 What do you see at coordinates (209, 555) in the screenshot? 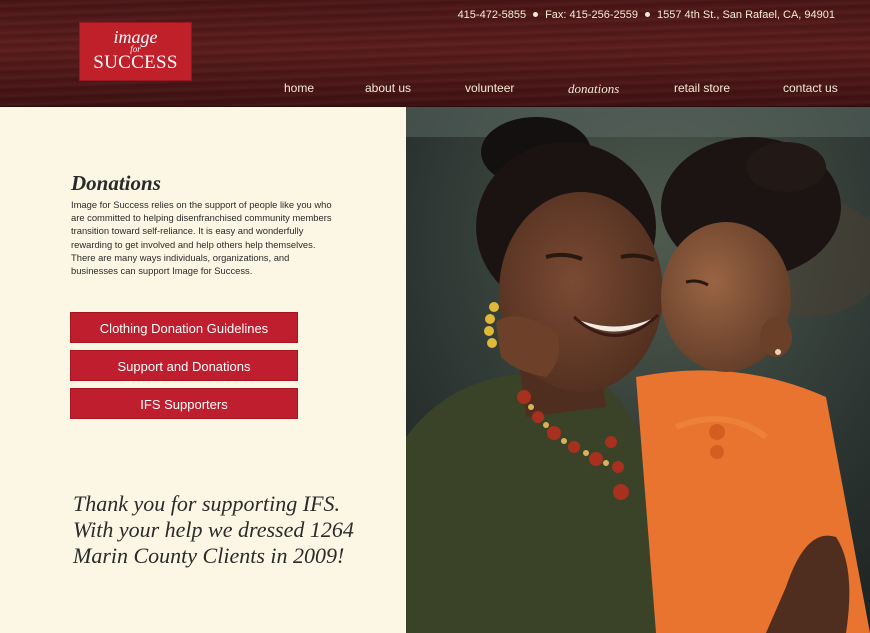
I see `thank-you-line-3: Marin County Clients in 2009!` at bounding box center [209, 555].